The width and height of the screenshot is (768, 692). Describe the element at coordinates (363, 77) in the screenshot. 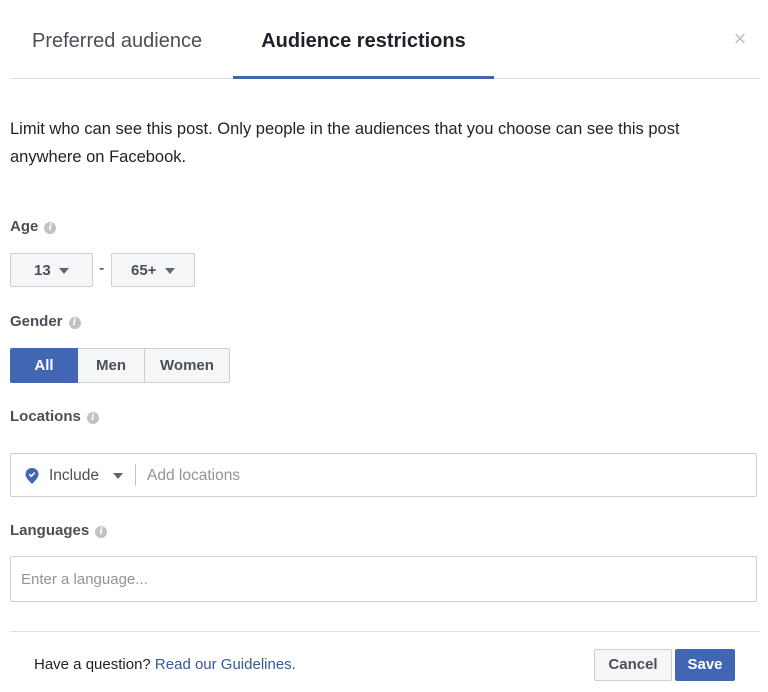

I see `active-tab-underline` at that location.